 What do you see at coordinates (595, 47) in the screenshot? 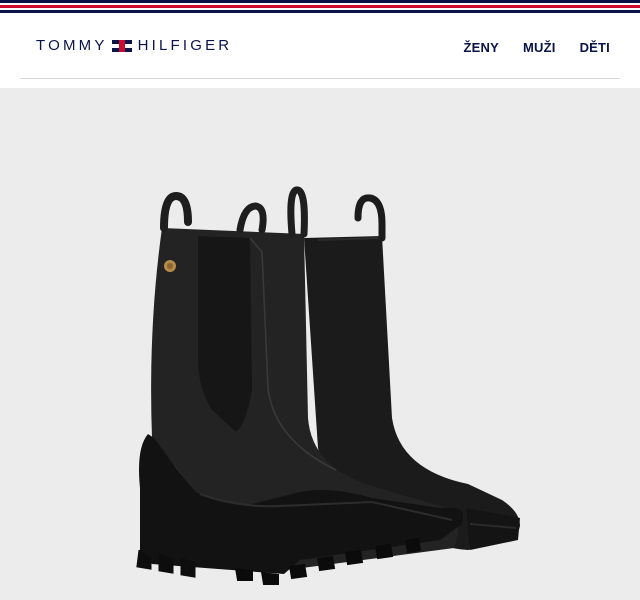
I see `nav-item-deti: DĚTI` at bounding box center [595, 47].